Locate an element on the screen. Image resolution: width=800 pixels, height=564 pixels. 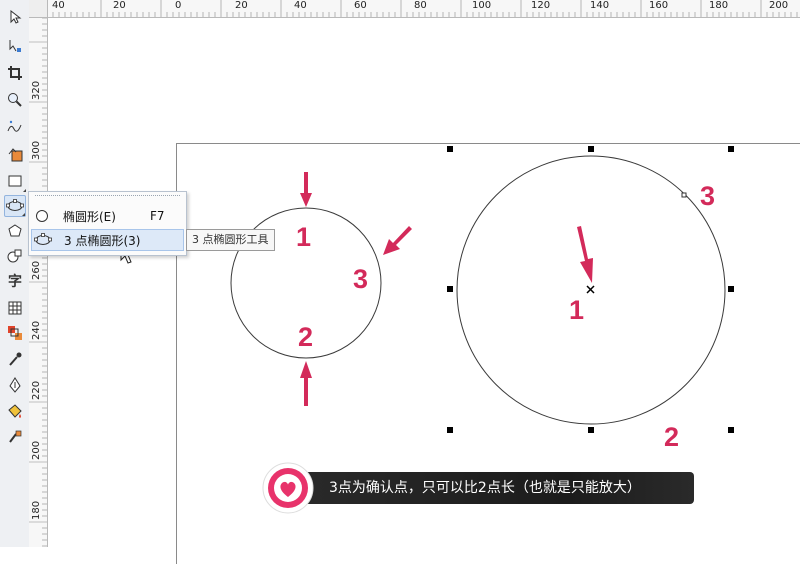
handle-top-left is located at coordinates (450, 149).